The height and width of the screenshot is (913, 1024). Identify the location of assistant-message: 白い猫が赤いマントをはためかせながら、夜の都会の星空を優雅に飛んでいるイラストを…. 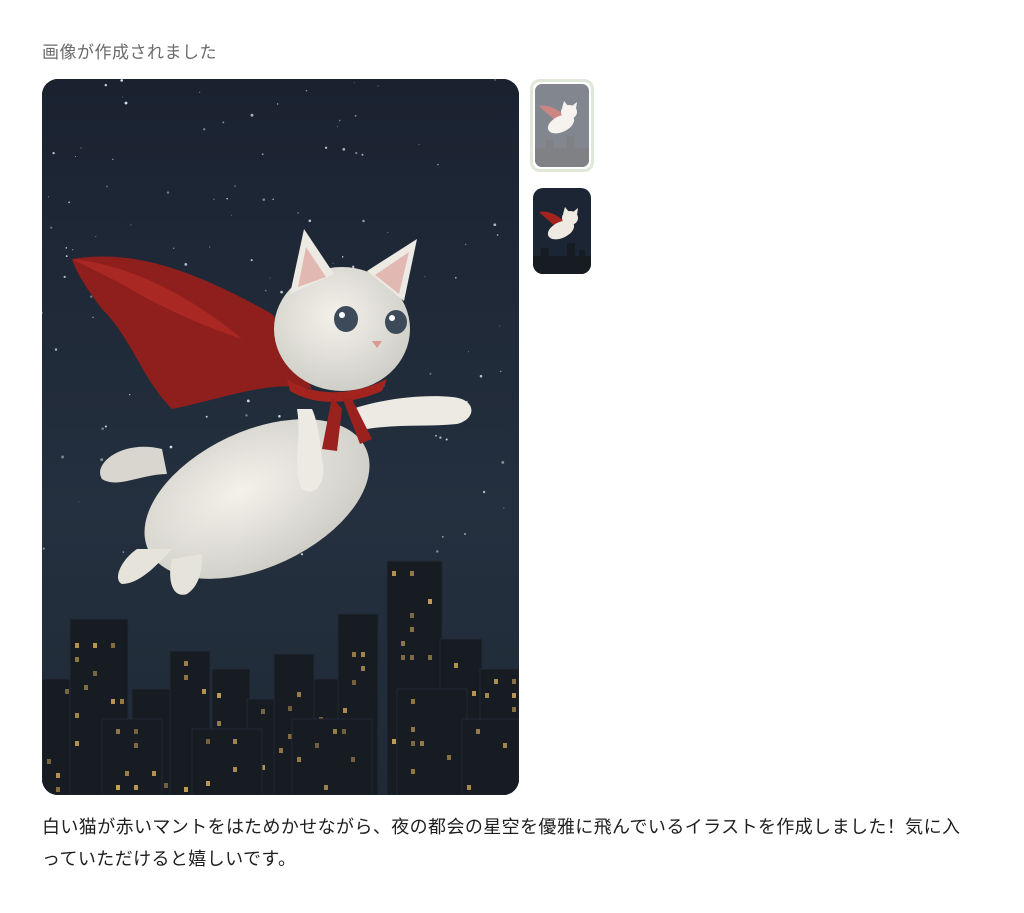
(501, 843).